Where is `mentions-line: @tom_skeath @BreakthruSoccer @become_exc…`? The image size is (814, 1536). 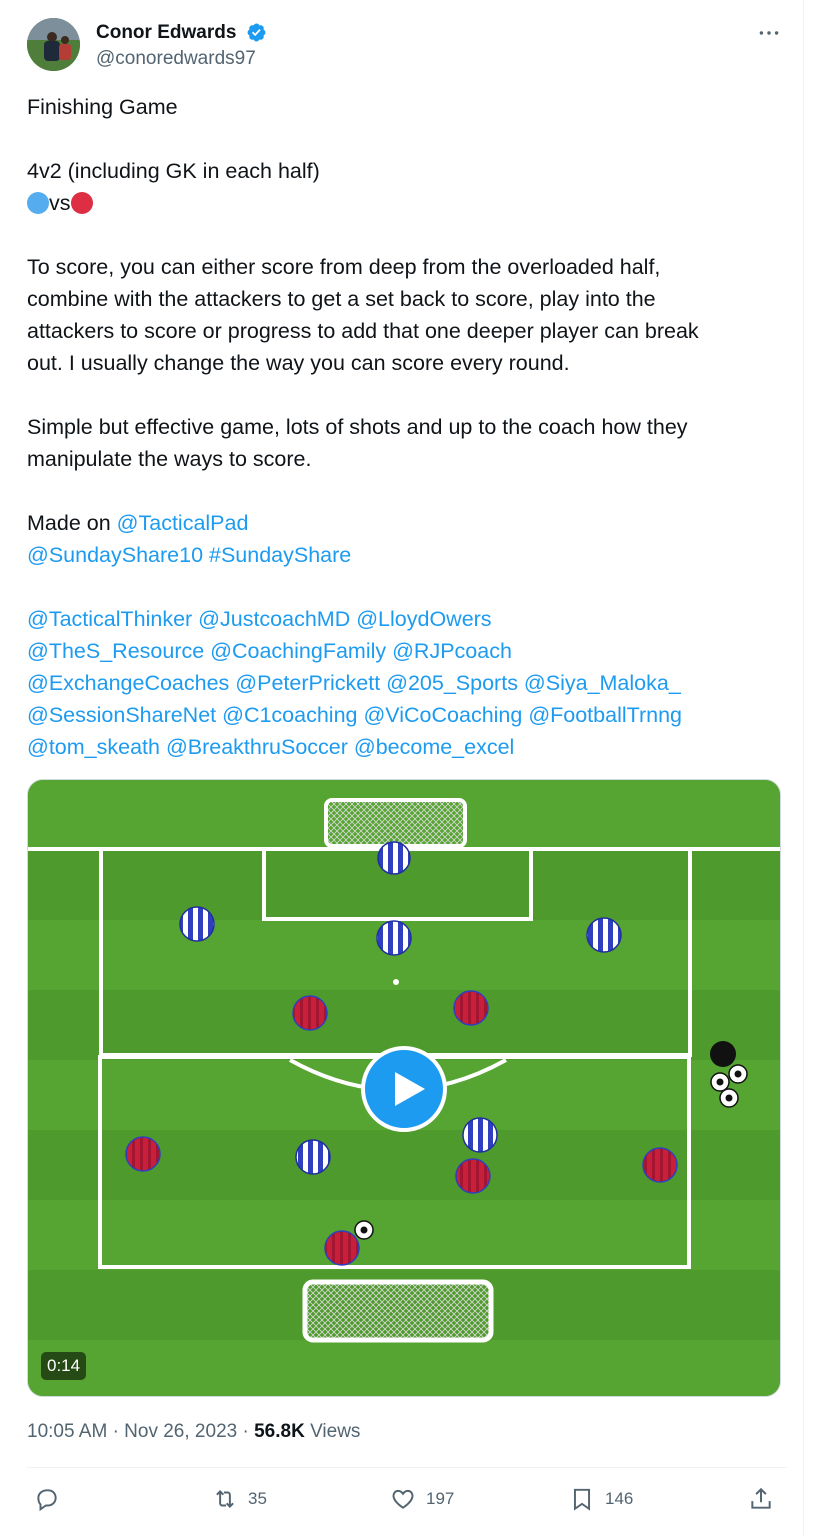
mentions-line: @tom_skeath @BreakthruSoccer @become_exc… is located at coordinates (407, 747).